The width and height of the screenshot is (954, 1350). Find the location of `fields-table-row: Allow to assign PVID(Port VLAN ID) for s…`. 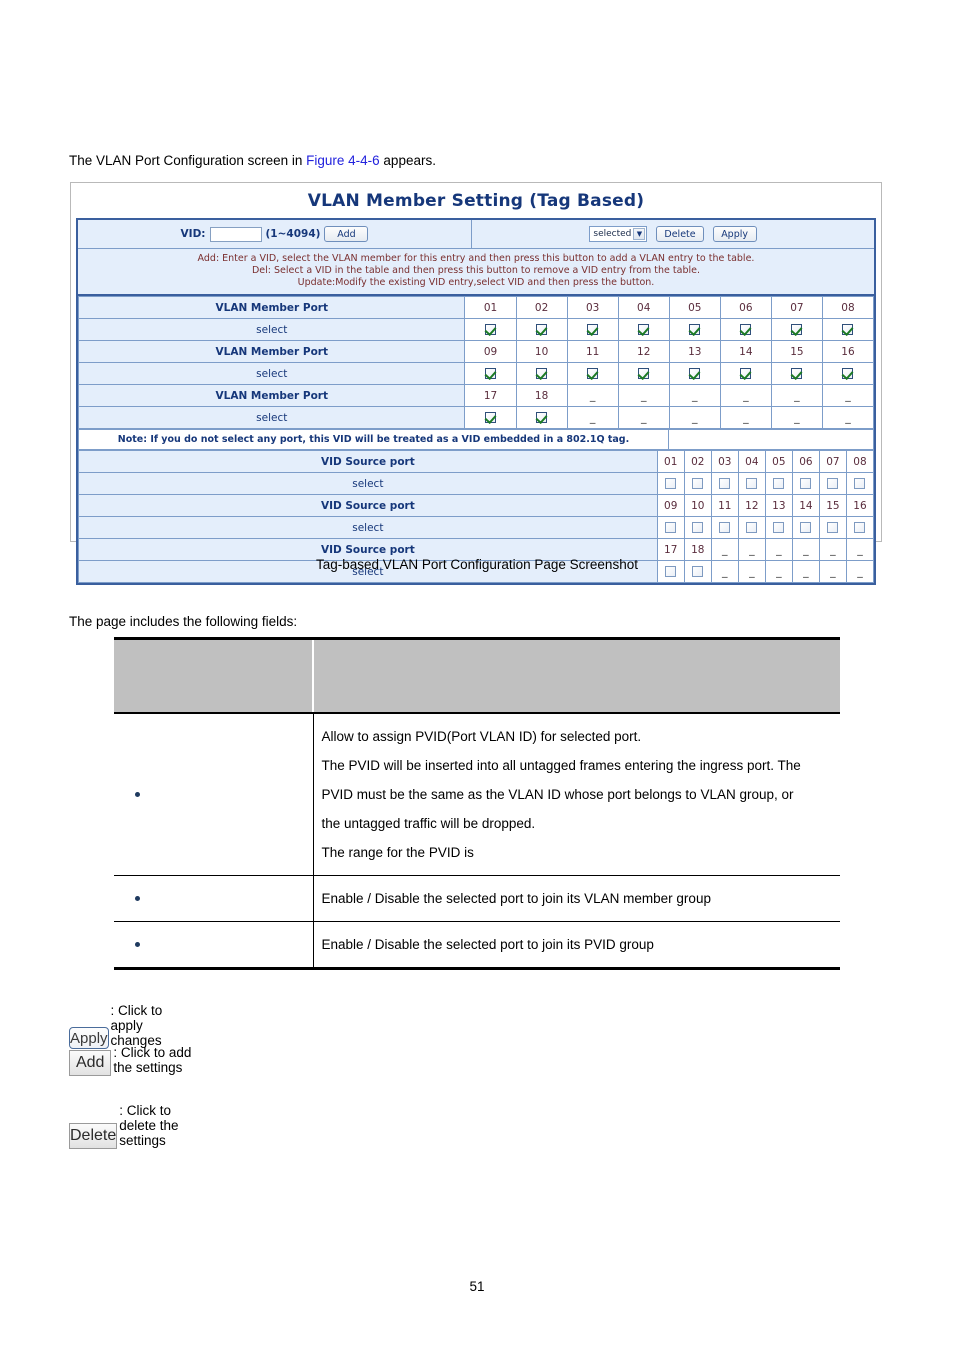

fields-table-row: Allow to assign PVID(Port VLAN ID) for s… is located at coordinates (477, 794).